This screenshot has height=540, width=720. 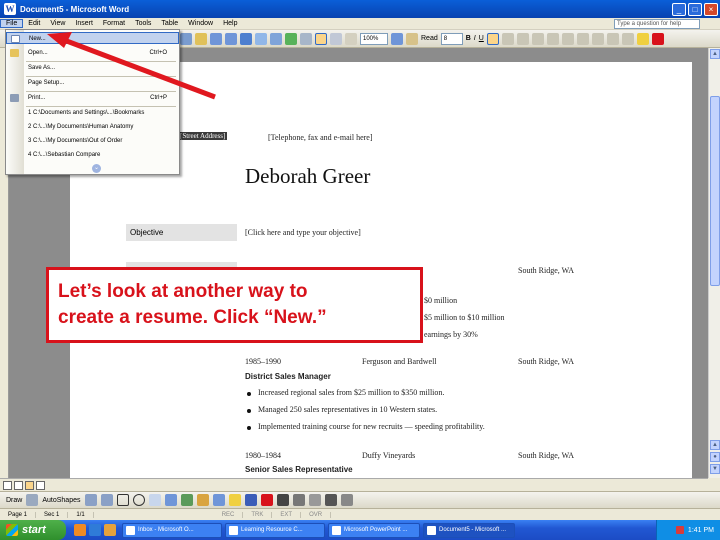 What do you see at coordinates (90, 500) in the screenshot?
I see `line-icon` at bounding box center [90, 500].